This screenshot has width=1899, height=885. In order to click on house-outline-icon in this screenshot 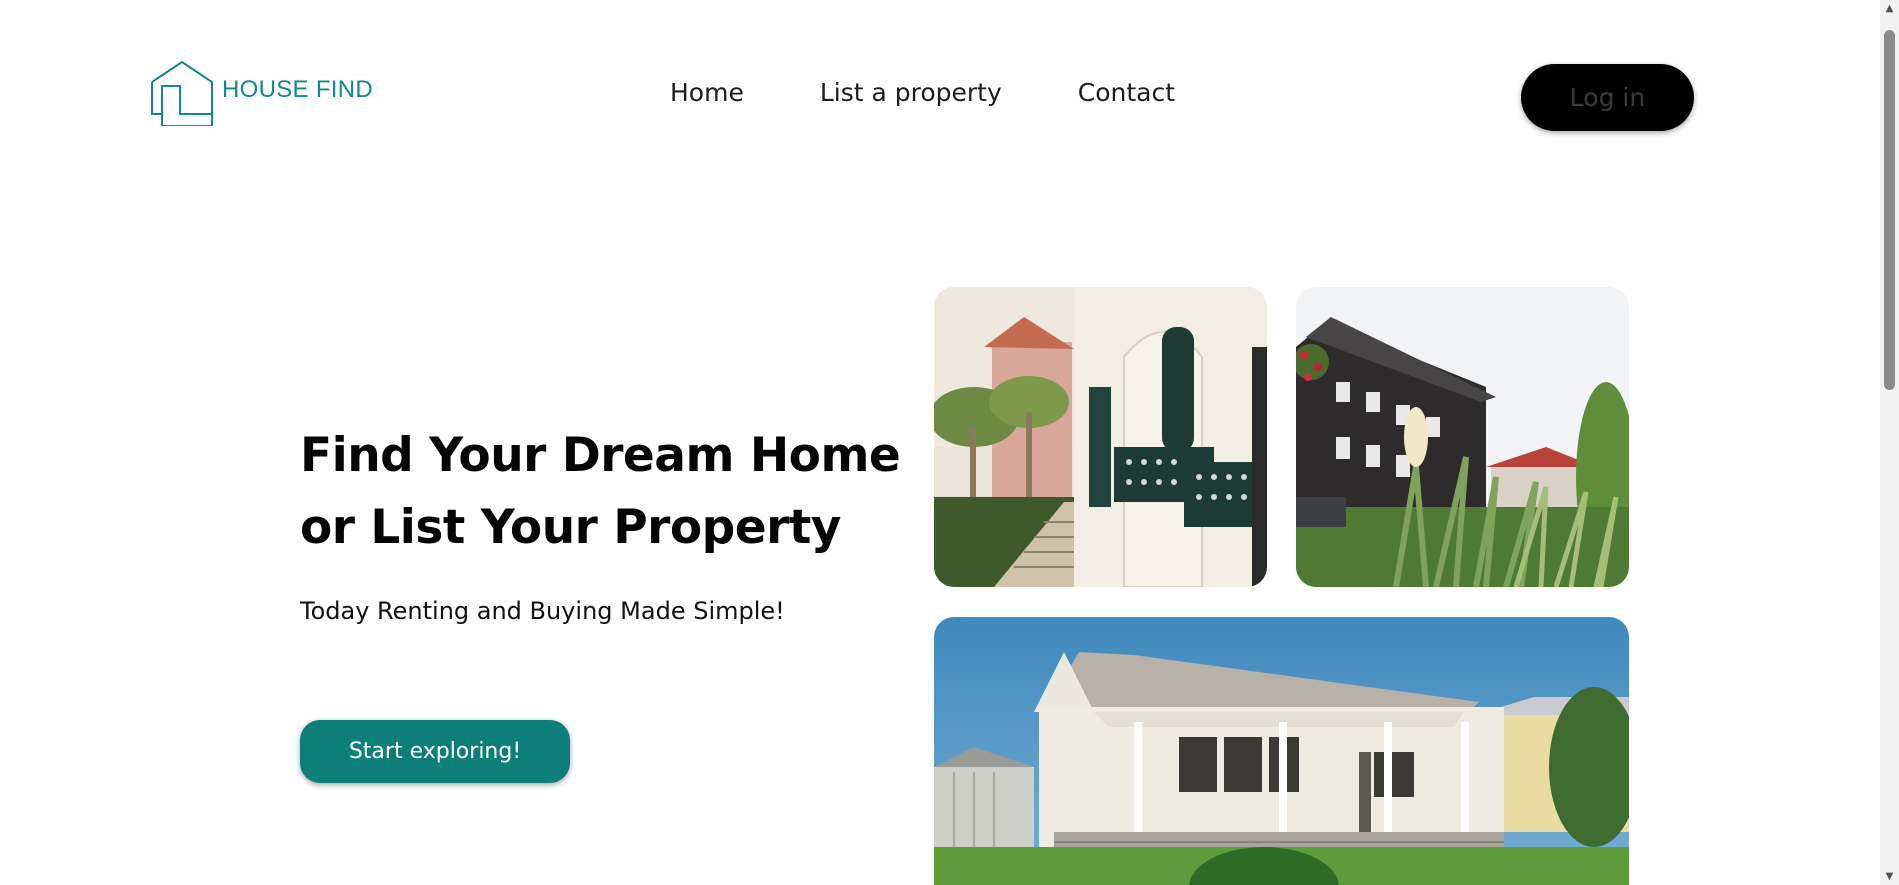, I will do `click(182, 93)`.